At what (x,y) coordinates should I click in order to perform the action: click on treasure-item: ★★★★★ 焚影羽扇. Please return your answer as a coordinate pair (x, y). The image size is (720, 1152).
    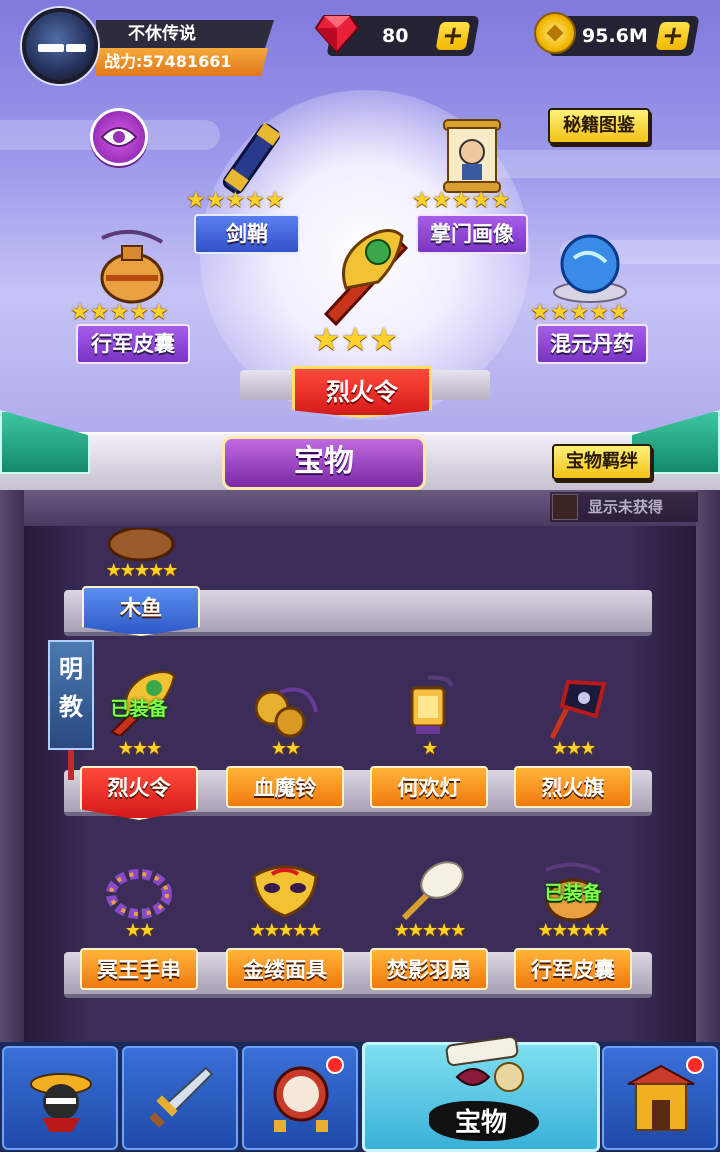
    Looking at the image, I should click on (429, 923).